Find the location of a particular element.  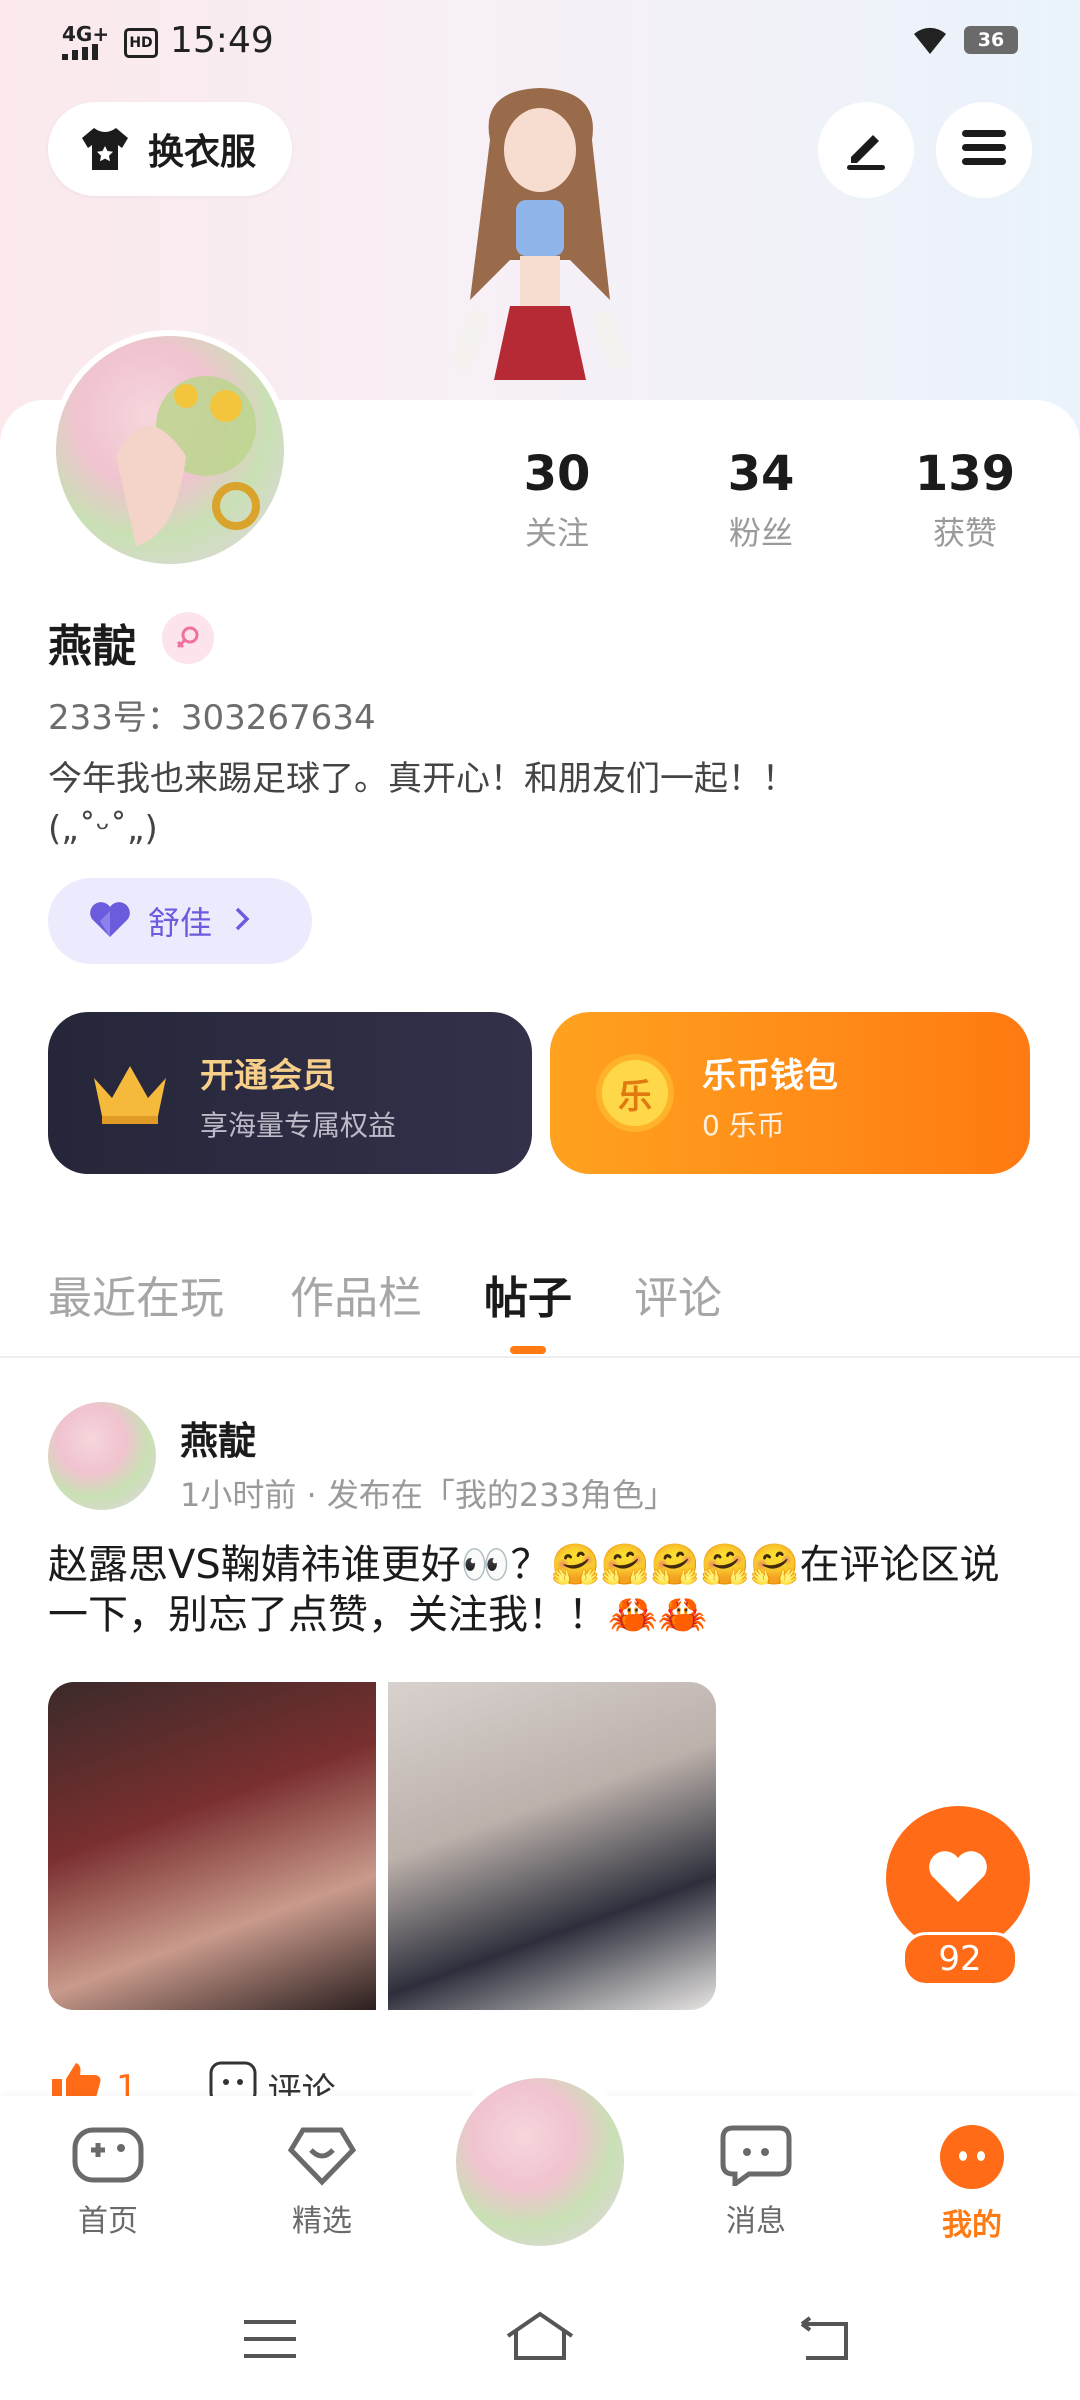

tabs-divider is located at coordinates (540, 1357).